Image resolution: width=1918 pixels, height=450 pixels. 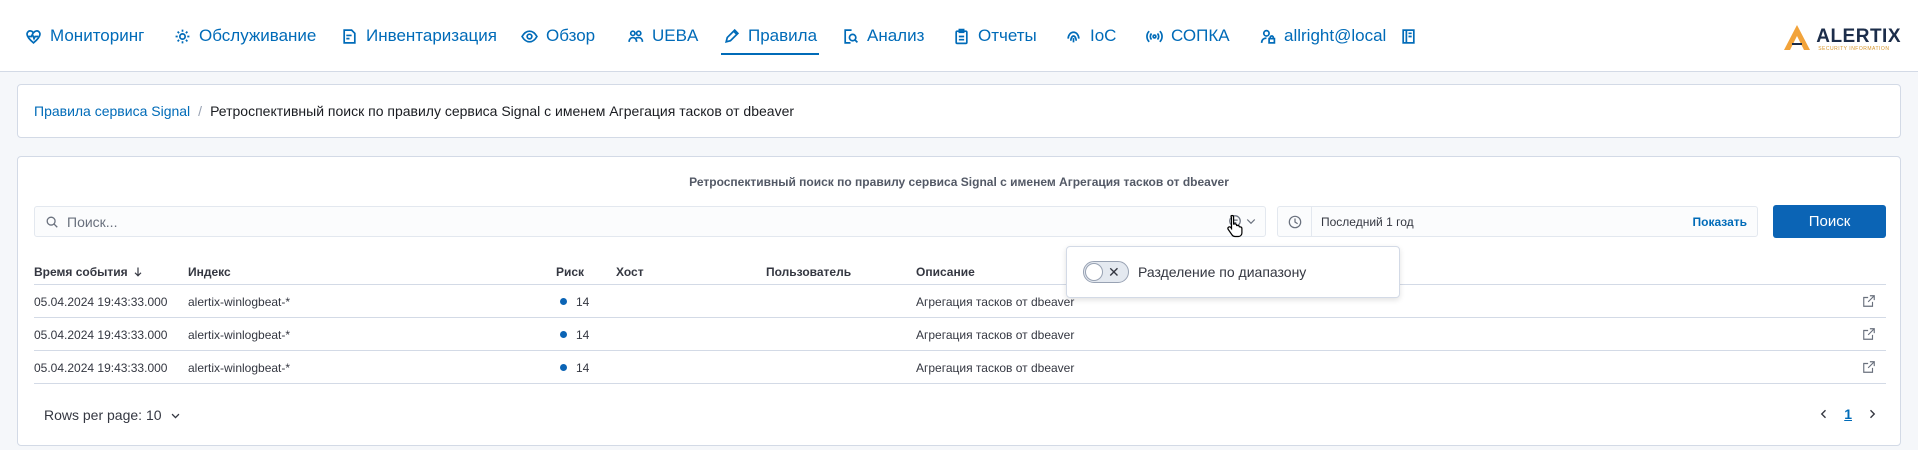 I want to click on time-range-show-button: Показать, so click(x=1719, y=222).